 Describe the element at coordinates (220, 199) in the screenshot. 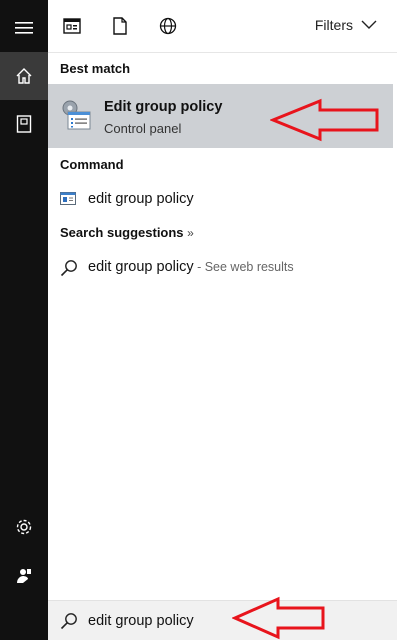

I see `command-result: edit group policy` at that location.